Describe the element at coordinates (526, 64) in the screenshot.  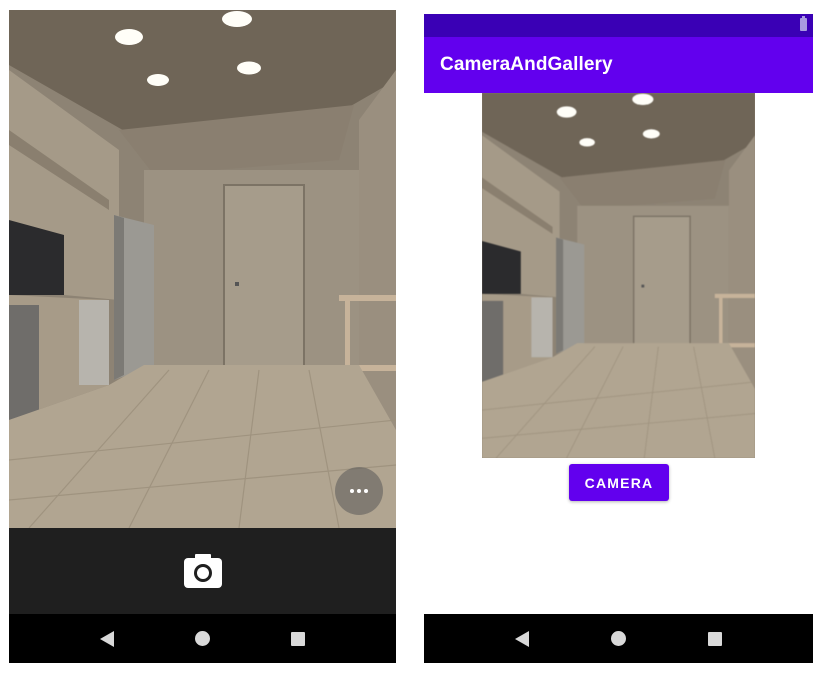
I see `app-title: CameraAndGallery` at that location.